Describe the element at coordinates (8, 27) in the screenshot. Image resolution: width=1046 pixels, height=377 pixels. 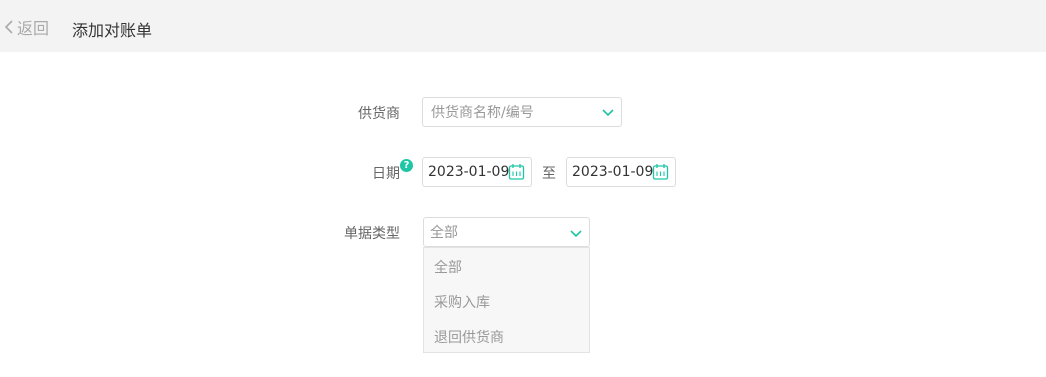
I see `chevron-left-icon` at that location.